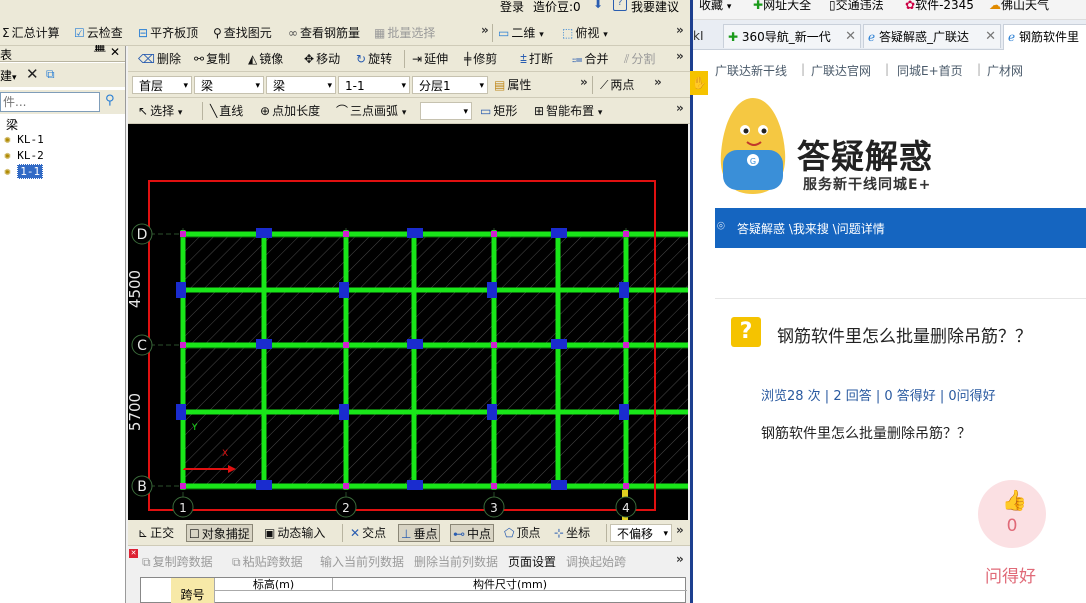 This screenshot has height=603, width=1086. I want to click on delete-button: ⌫ 删除, so click(159, 59).